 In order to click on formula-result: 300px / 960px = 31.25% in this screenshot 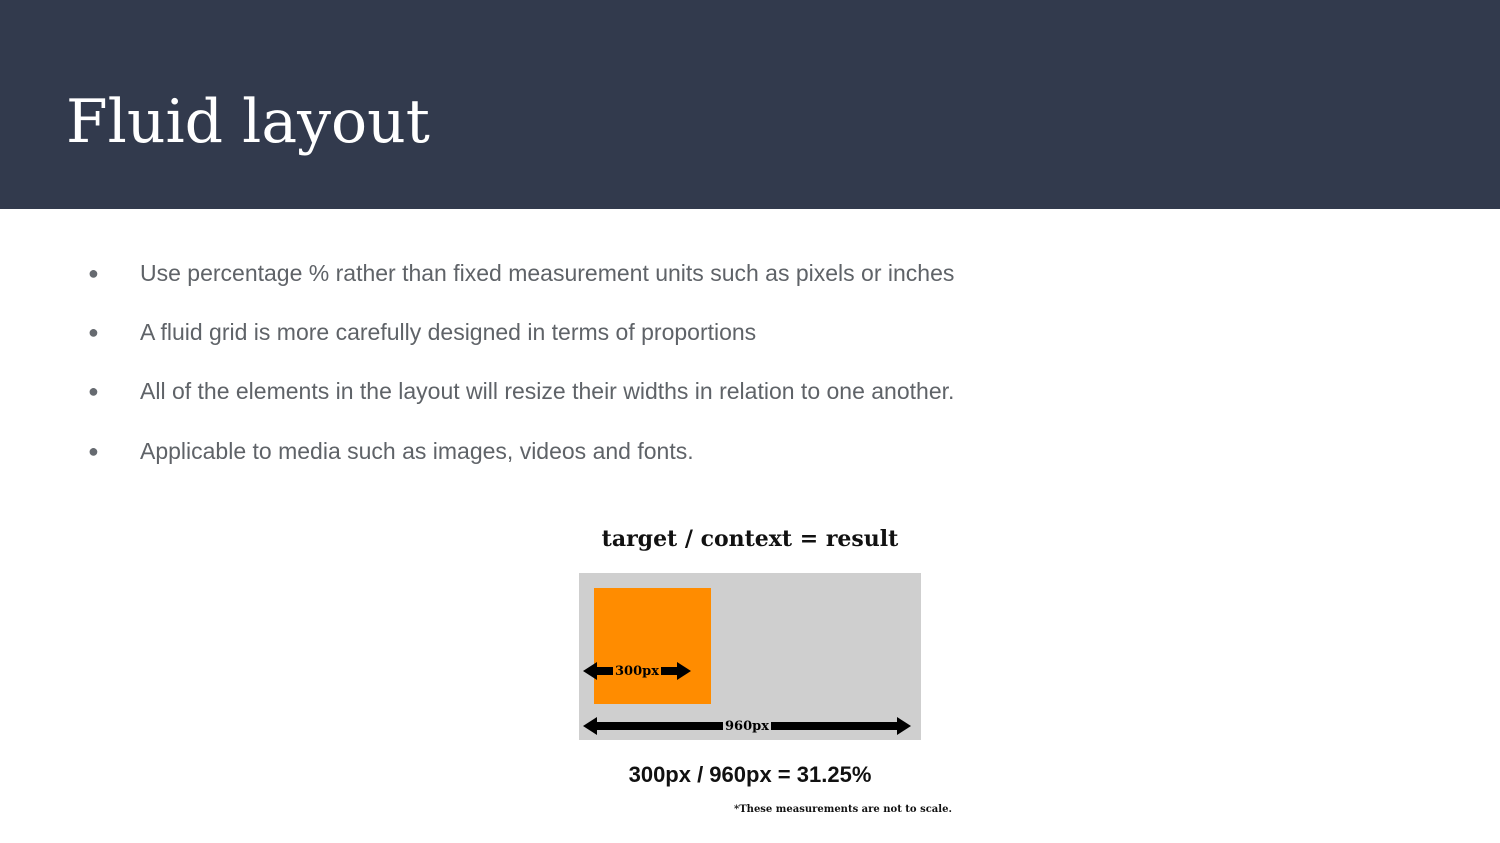, I will do `click(750, 774)`.